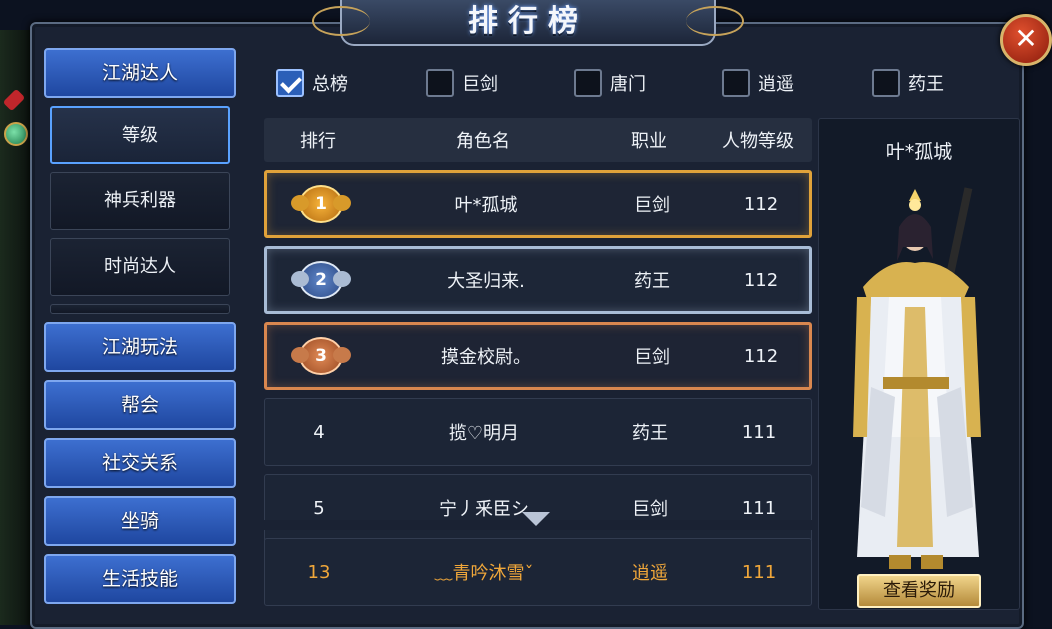 The height and width of the screenshot is (629, 1052). I want to click on checkbox-jujian, so click(440, 83).